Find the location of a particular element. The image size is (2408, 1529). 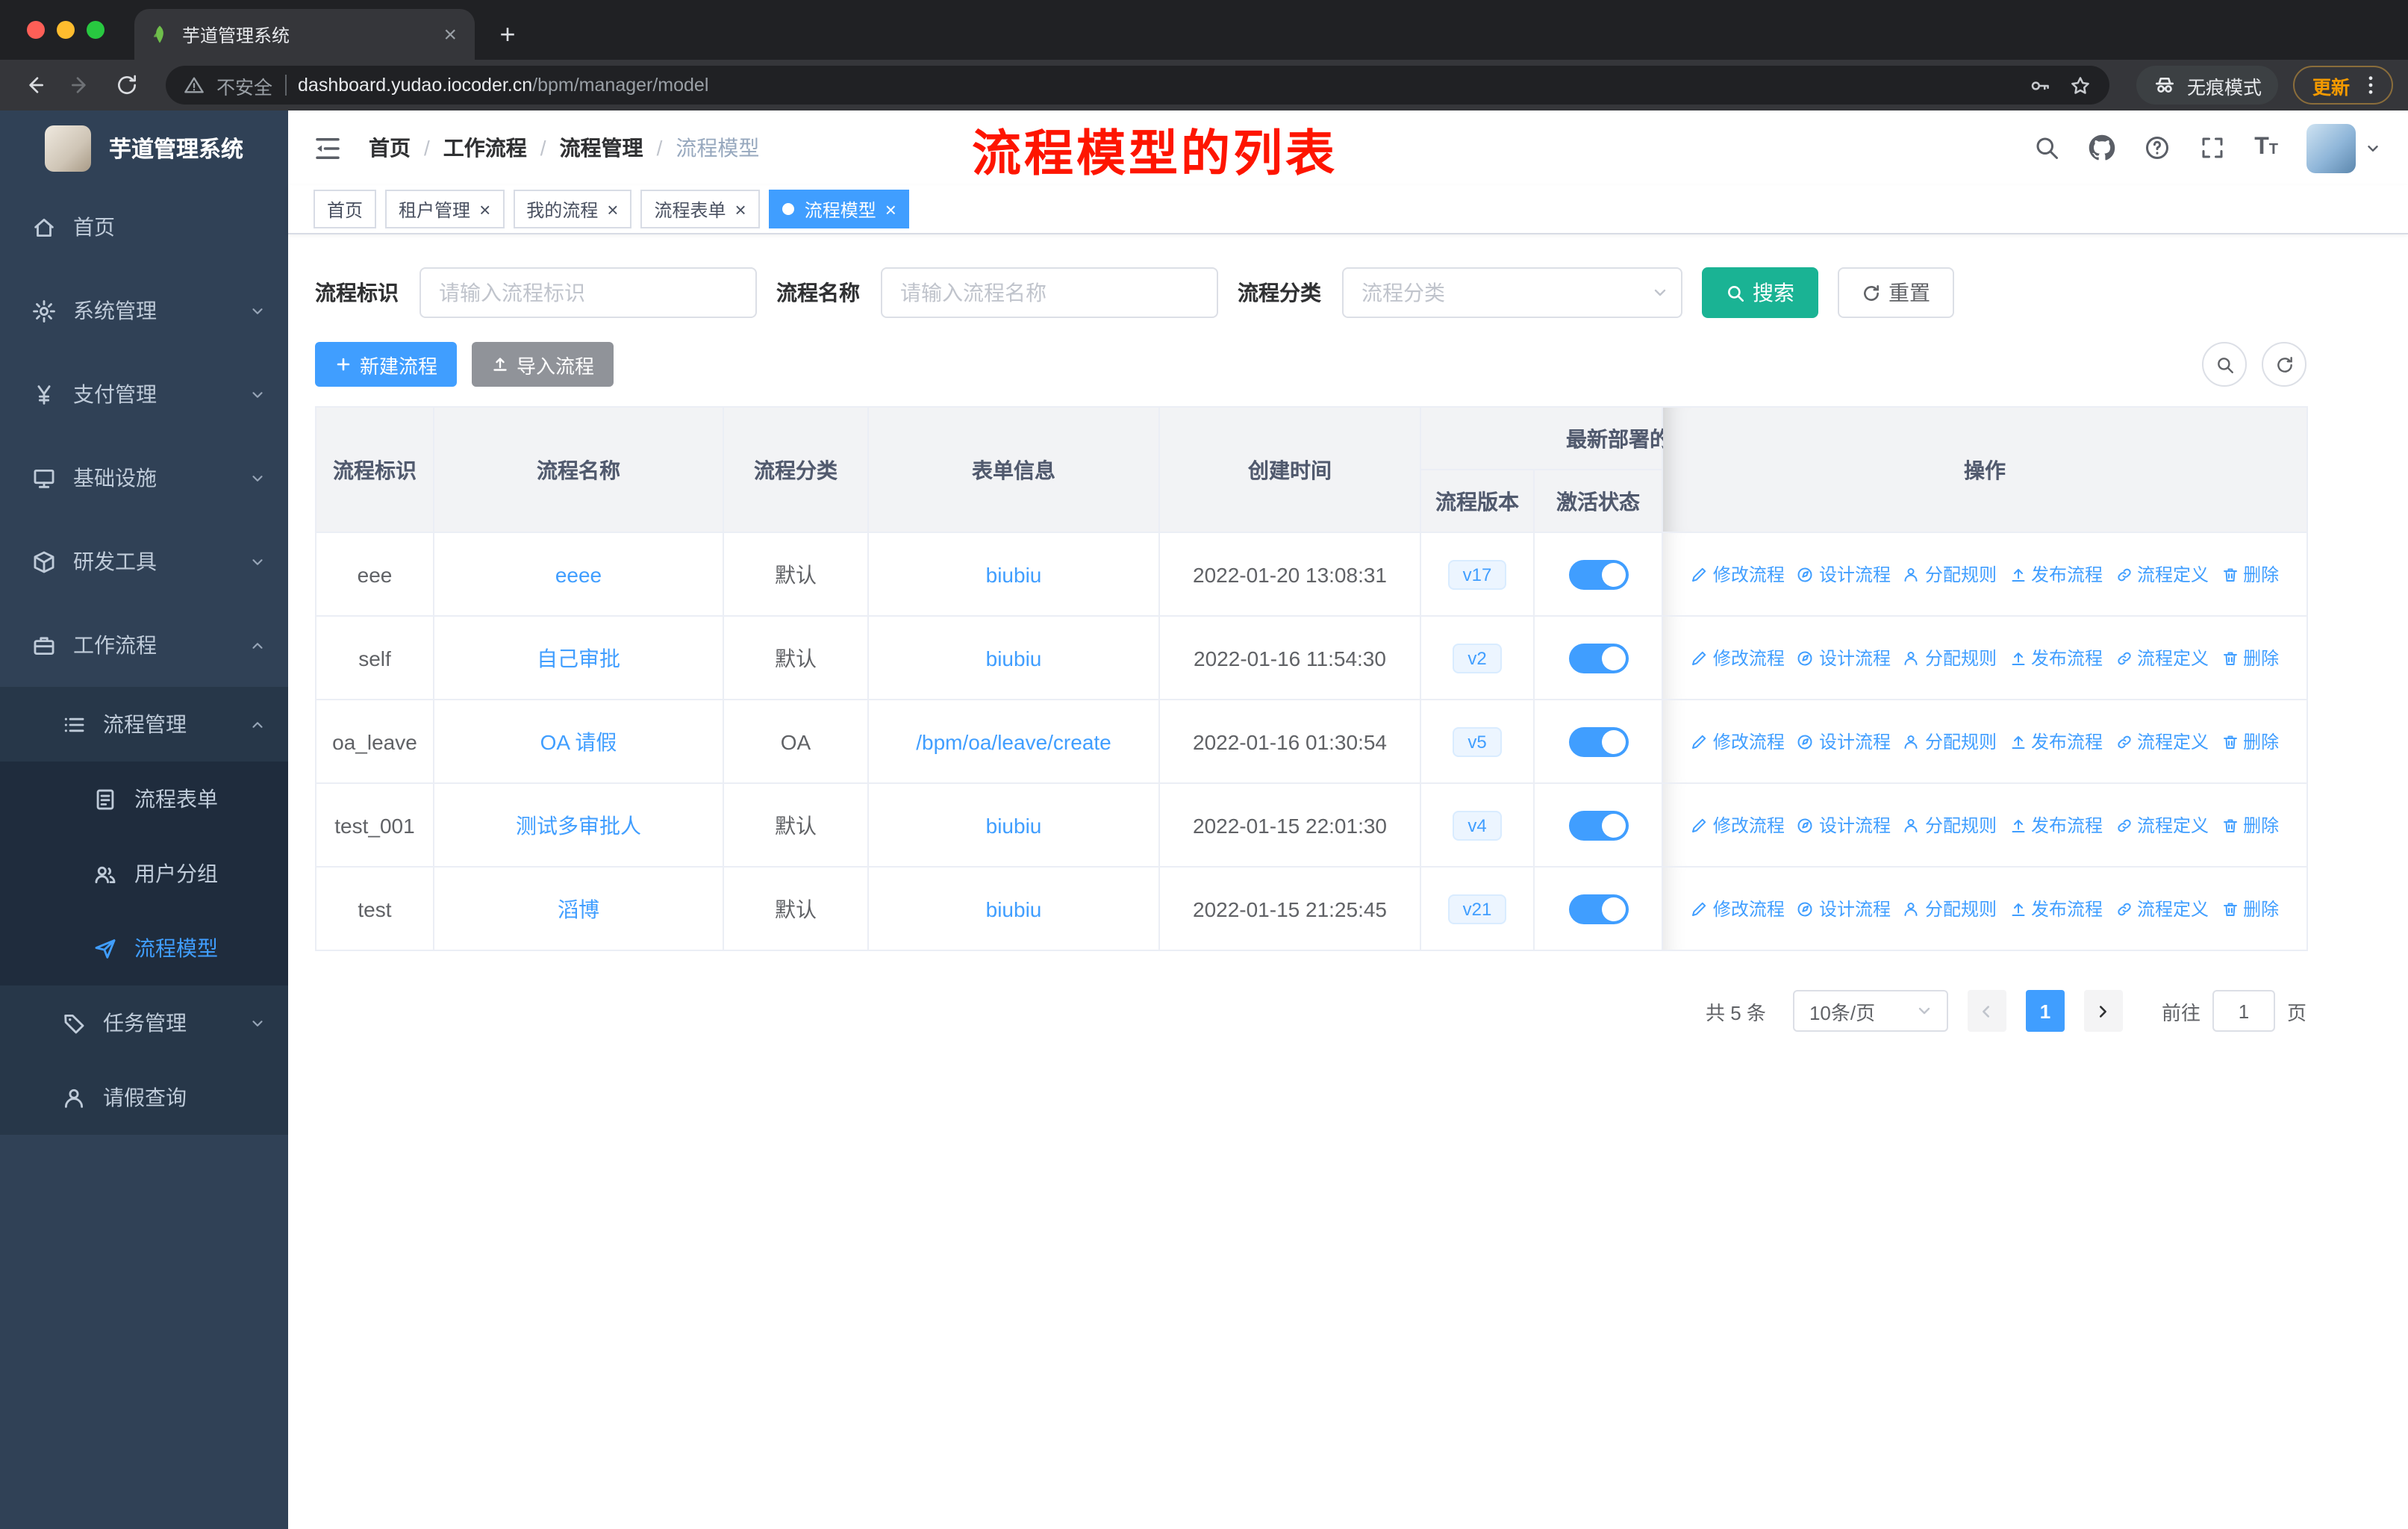

reset-button: 重置 is located at coordinates (1896, 293).